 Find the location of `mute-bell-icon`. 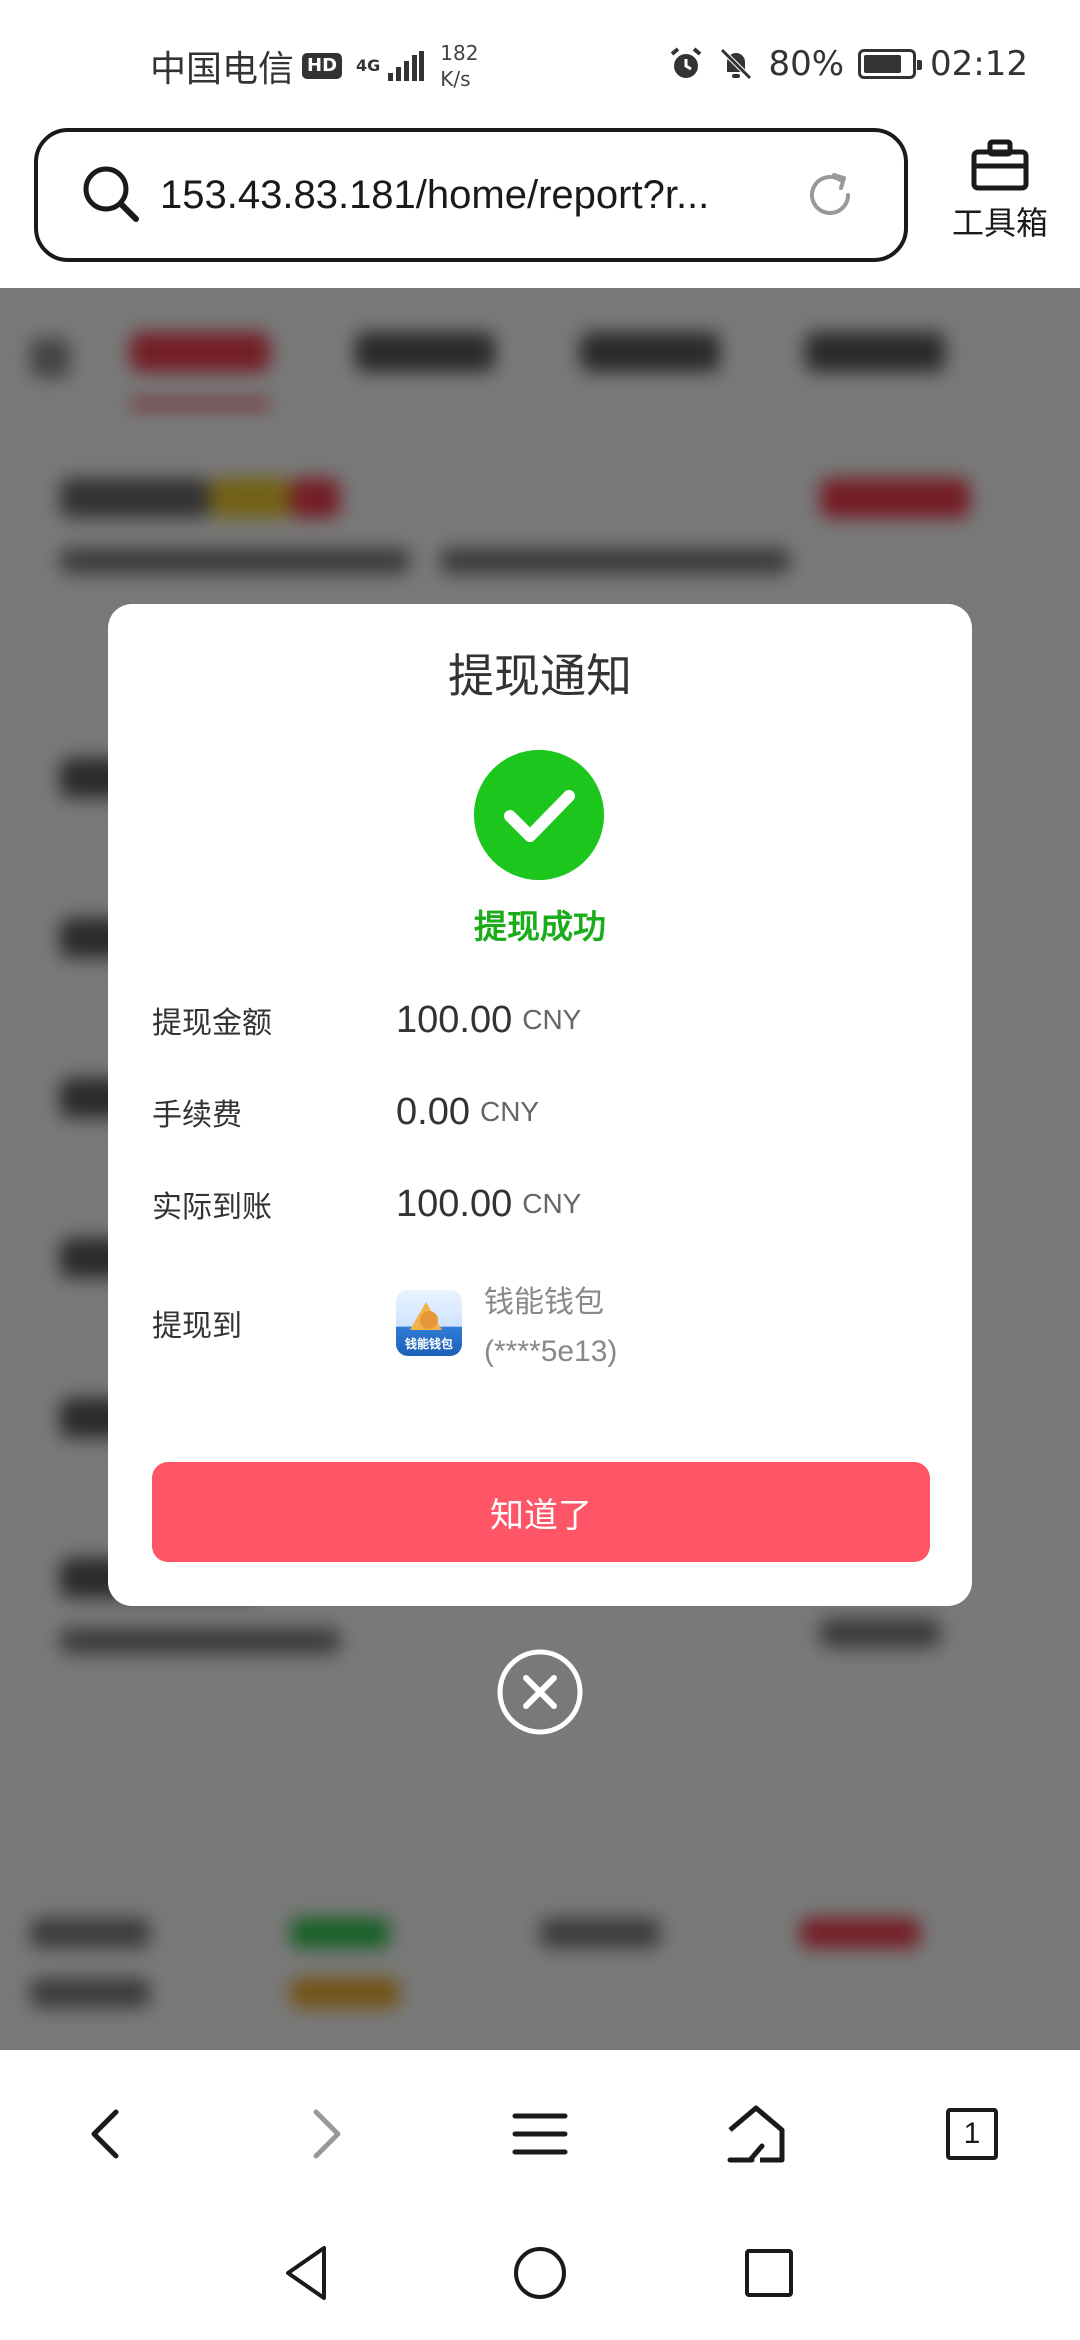

mute-bell-icon is located at coordinates (736, 64).